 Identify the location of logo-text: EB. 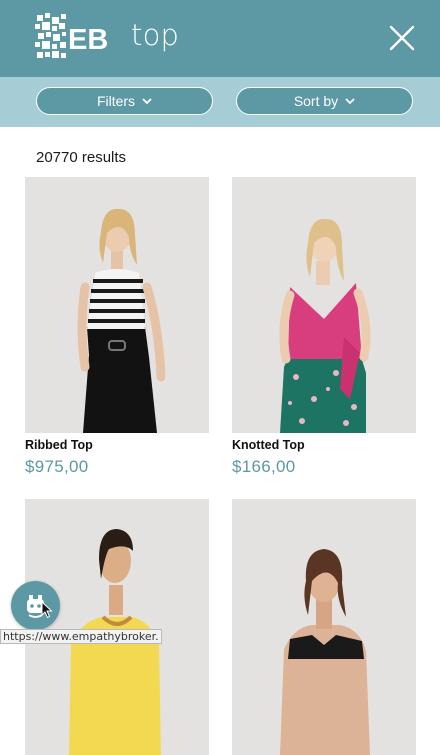
(87, 40).